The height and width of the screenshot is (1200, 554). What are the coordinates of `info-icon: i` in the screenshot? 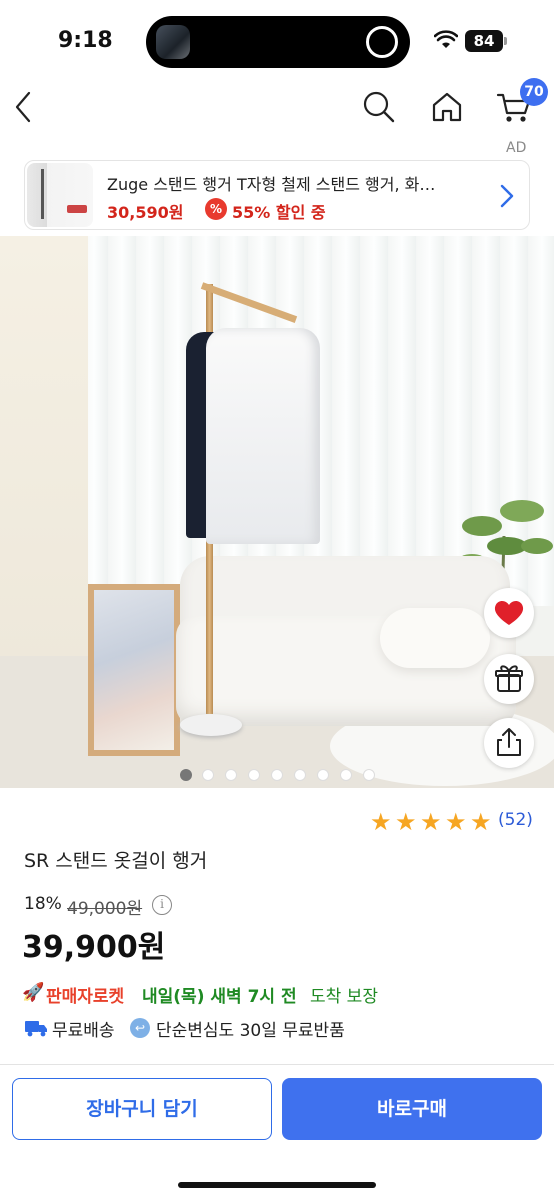 It's located at (162, 905).